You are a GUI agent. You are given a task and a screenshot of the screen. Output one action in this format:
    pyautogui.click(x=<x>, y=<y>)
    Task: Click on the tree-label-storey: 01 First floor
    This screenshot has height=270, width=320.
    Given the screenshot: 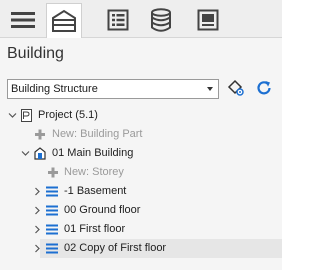 What is the action you would take?
    pyautogui.click(x=95, y=229)
    